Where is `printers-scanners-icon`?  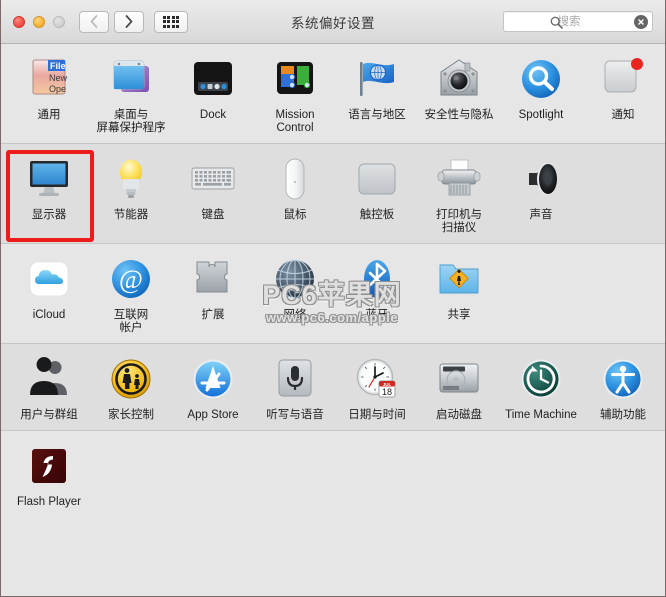 printers-scanners-icon is located at coordinates (459, 179).